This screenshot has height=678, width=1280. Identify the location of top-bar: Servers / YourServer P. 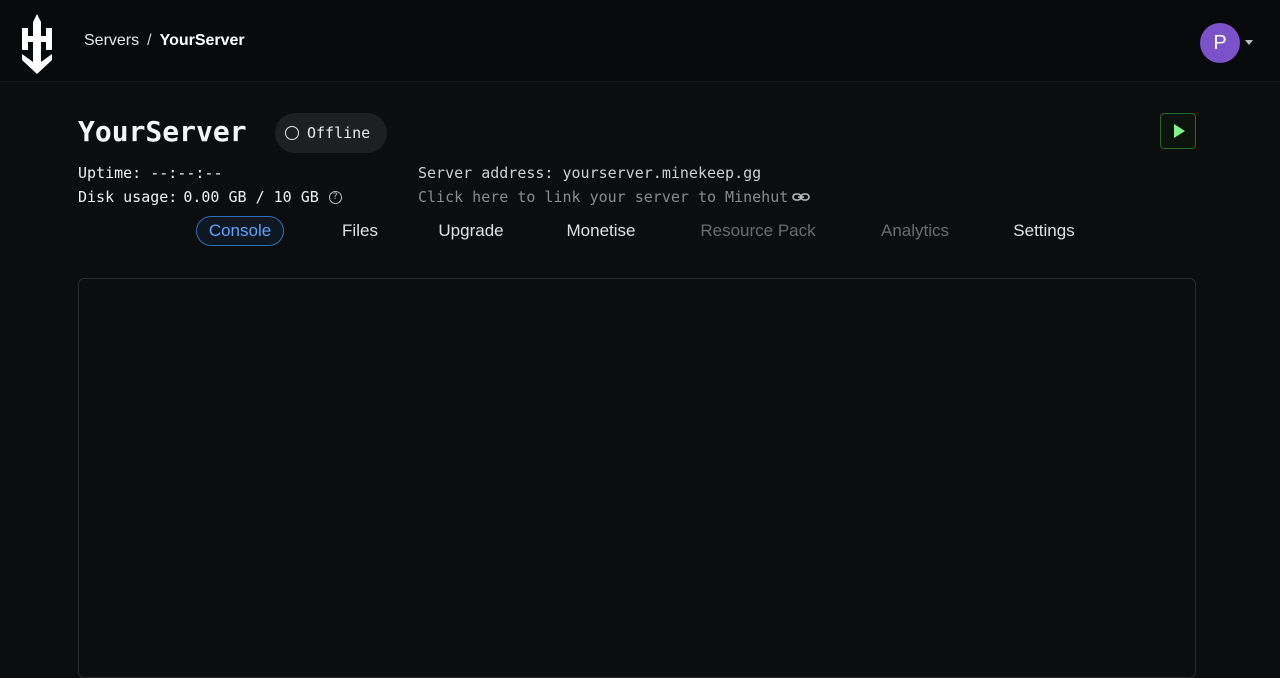
(640, 41).